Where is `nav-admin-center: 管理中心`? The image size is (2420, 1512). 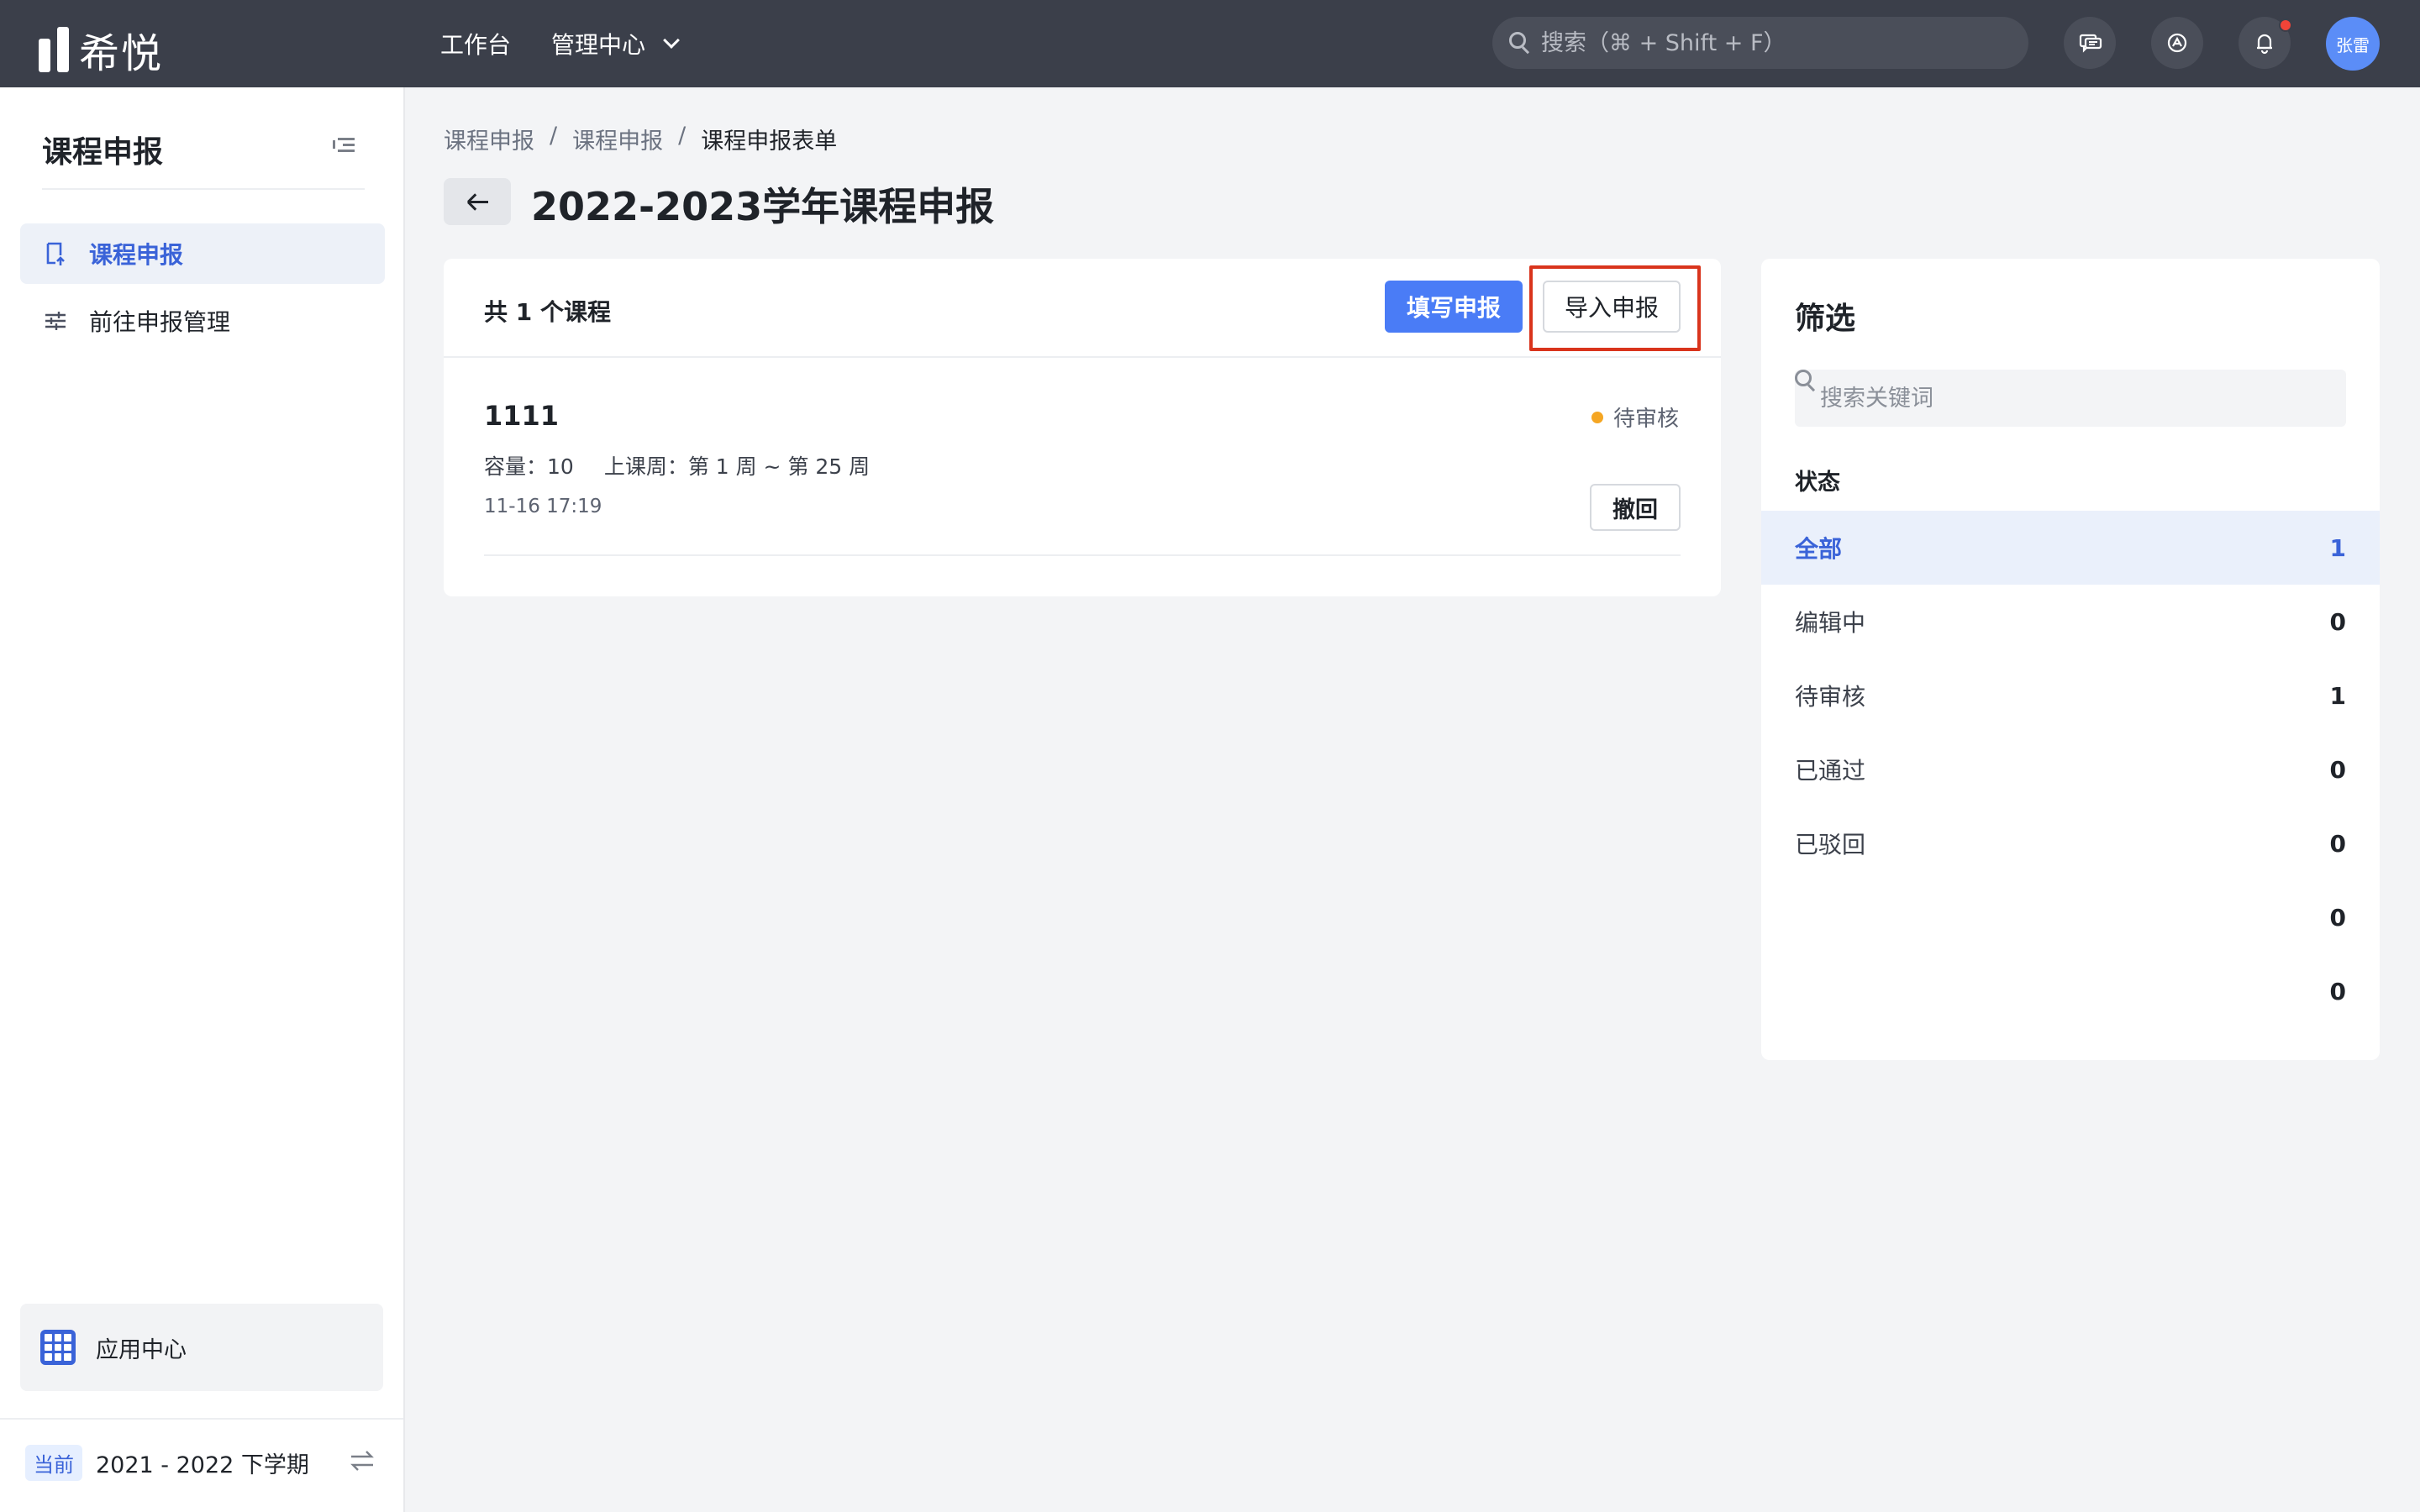
nav-admin-center: 管理中心 is located at coordinates (615, 43).